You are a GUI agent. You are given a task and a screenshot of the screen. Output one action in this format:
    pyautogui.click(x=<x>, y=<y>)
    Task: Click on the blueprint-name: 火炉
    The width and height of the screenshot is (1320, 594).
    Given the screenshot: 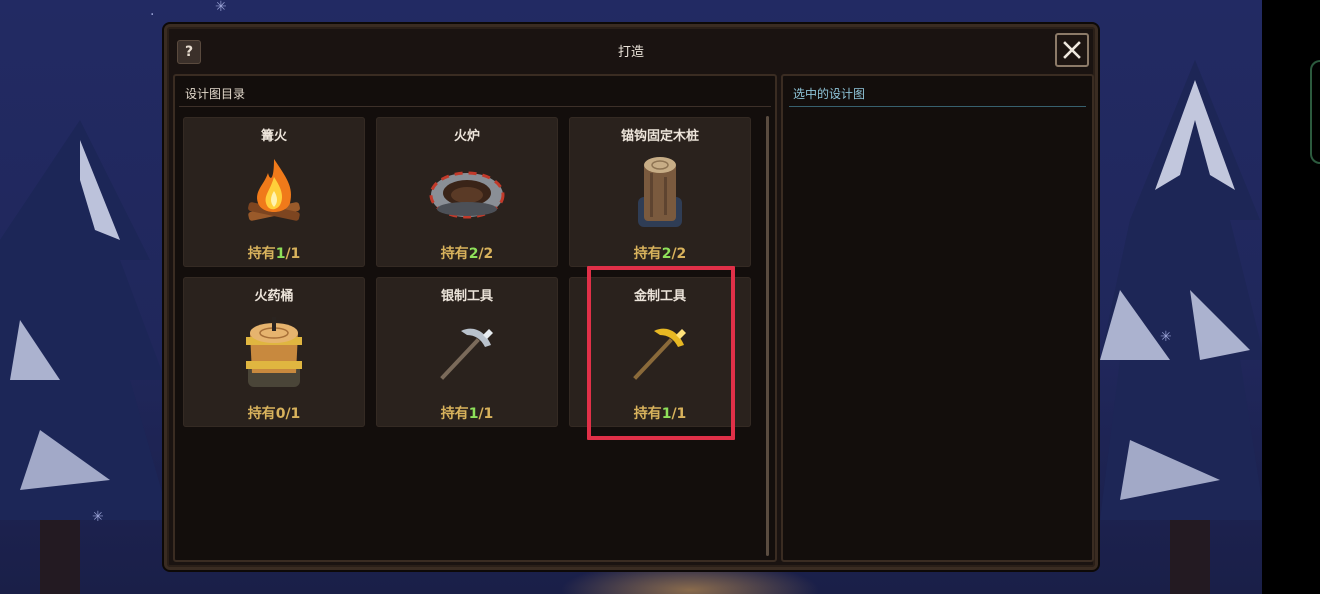 What is the action you would take?
    pyautogui.click(x=466, y=136)
    